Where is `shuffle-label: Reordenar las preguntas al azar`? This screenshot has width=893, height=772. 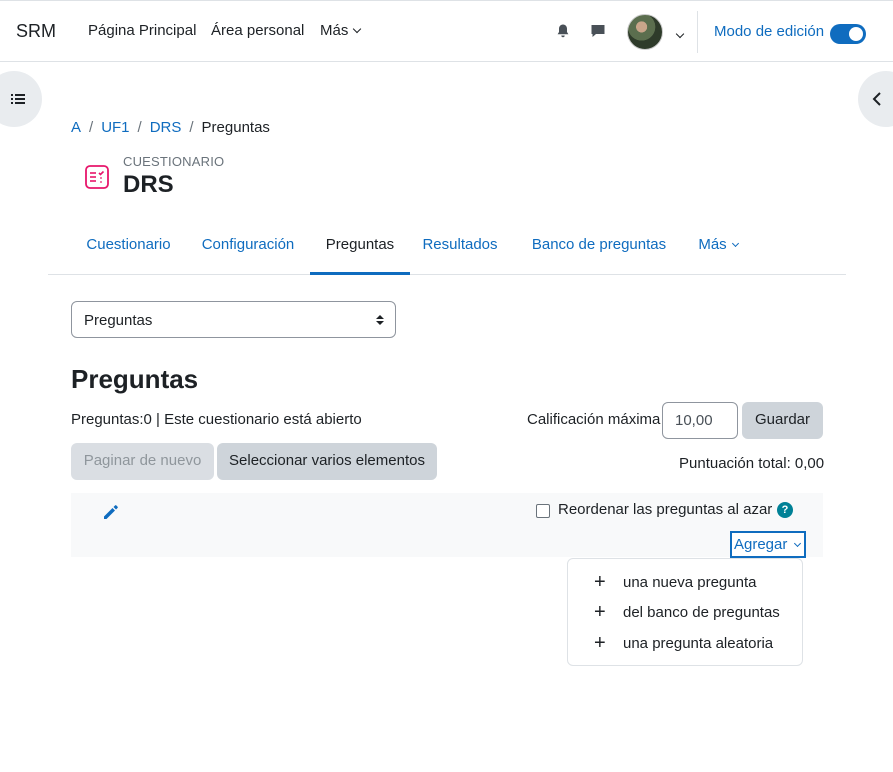 shuffle-label: Reordenar las preguntas al azar is located at coordinates (665, 509).